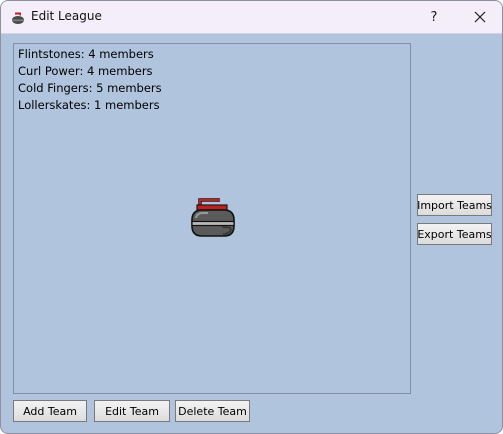  Describe the element at coordinates (454, 234) in the screenshot. I see `export-teams-button: Export Teams` at that location.